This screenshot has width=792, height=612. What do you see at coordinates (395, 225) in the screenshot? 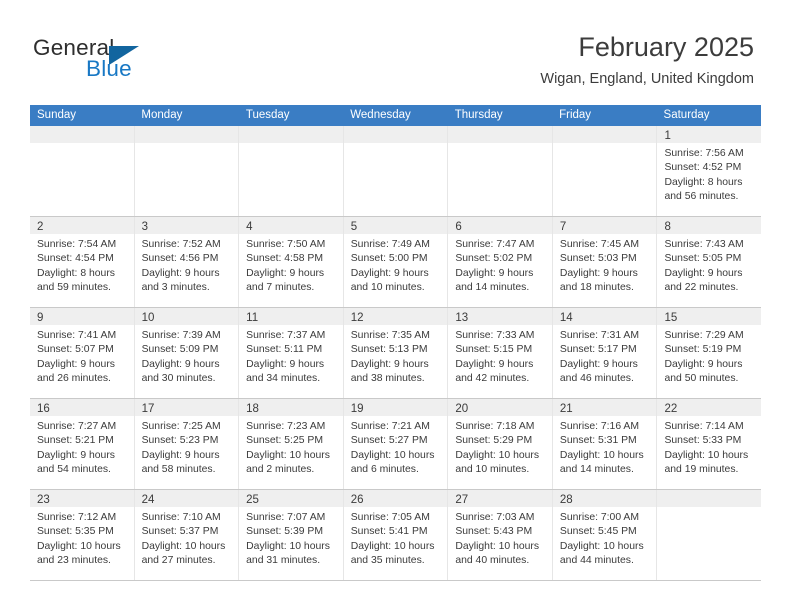
I see `day-number-bar: 5` at bounding box center [395, 225].